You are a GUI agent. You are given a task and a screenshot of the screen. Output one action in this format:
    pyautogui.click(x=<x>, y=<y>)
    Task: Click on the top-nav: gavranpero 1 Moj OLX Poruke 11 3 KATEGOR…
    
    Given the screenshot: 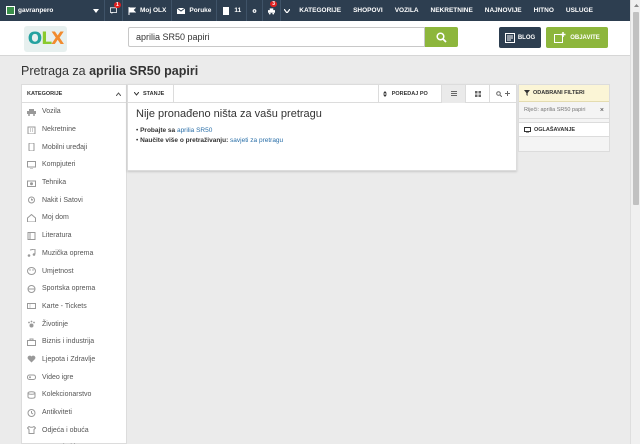 What is the action you would take?
    pyautogui.click(x=315, y=10)
    